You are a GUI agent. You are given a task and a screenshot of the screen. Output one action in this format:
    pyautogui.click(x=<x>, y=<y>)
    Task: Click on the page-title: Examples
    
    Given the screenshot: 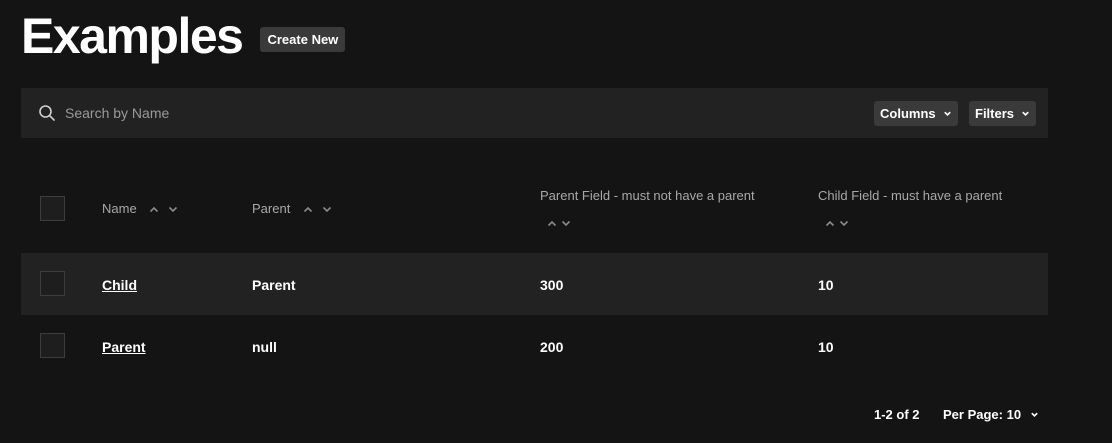 What is the action you would take?
    pyautogui.click(x=132, y=36)
    